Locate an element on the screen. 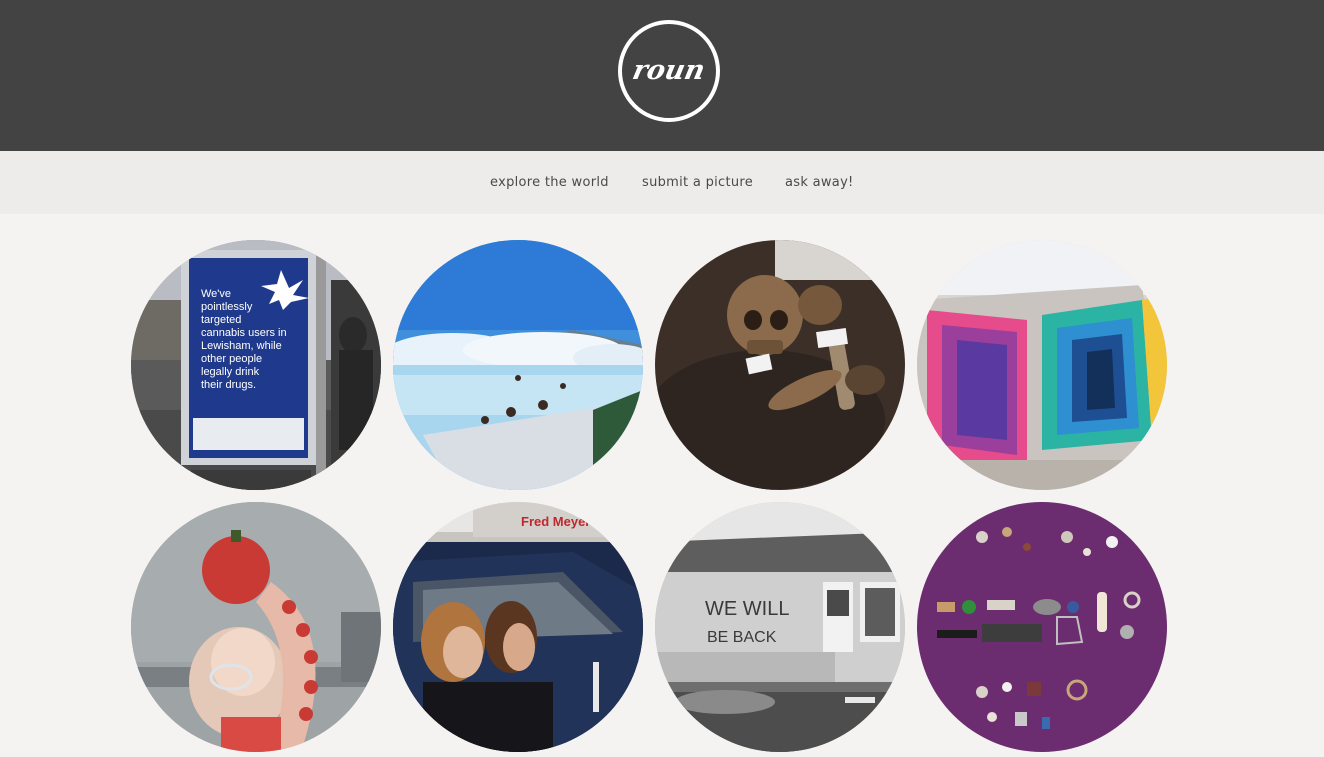  blue-lagoon-image is located at coordinates (518, 365).